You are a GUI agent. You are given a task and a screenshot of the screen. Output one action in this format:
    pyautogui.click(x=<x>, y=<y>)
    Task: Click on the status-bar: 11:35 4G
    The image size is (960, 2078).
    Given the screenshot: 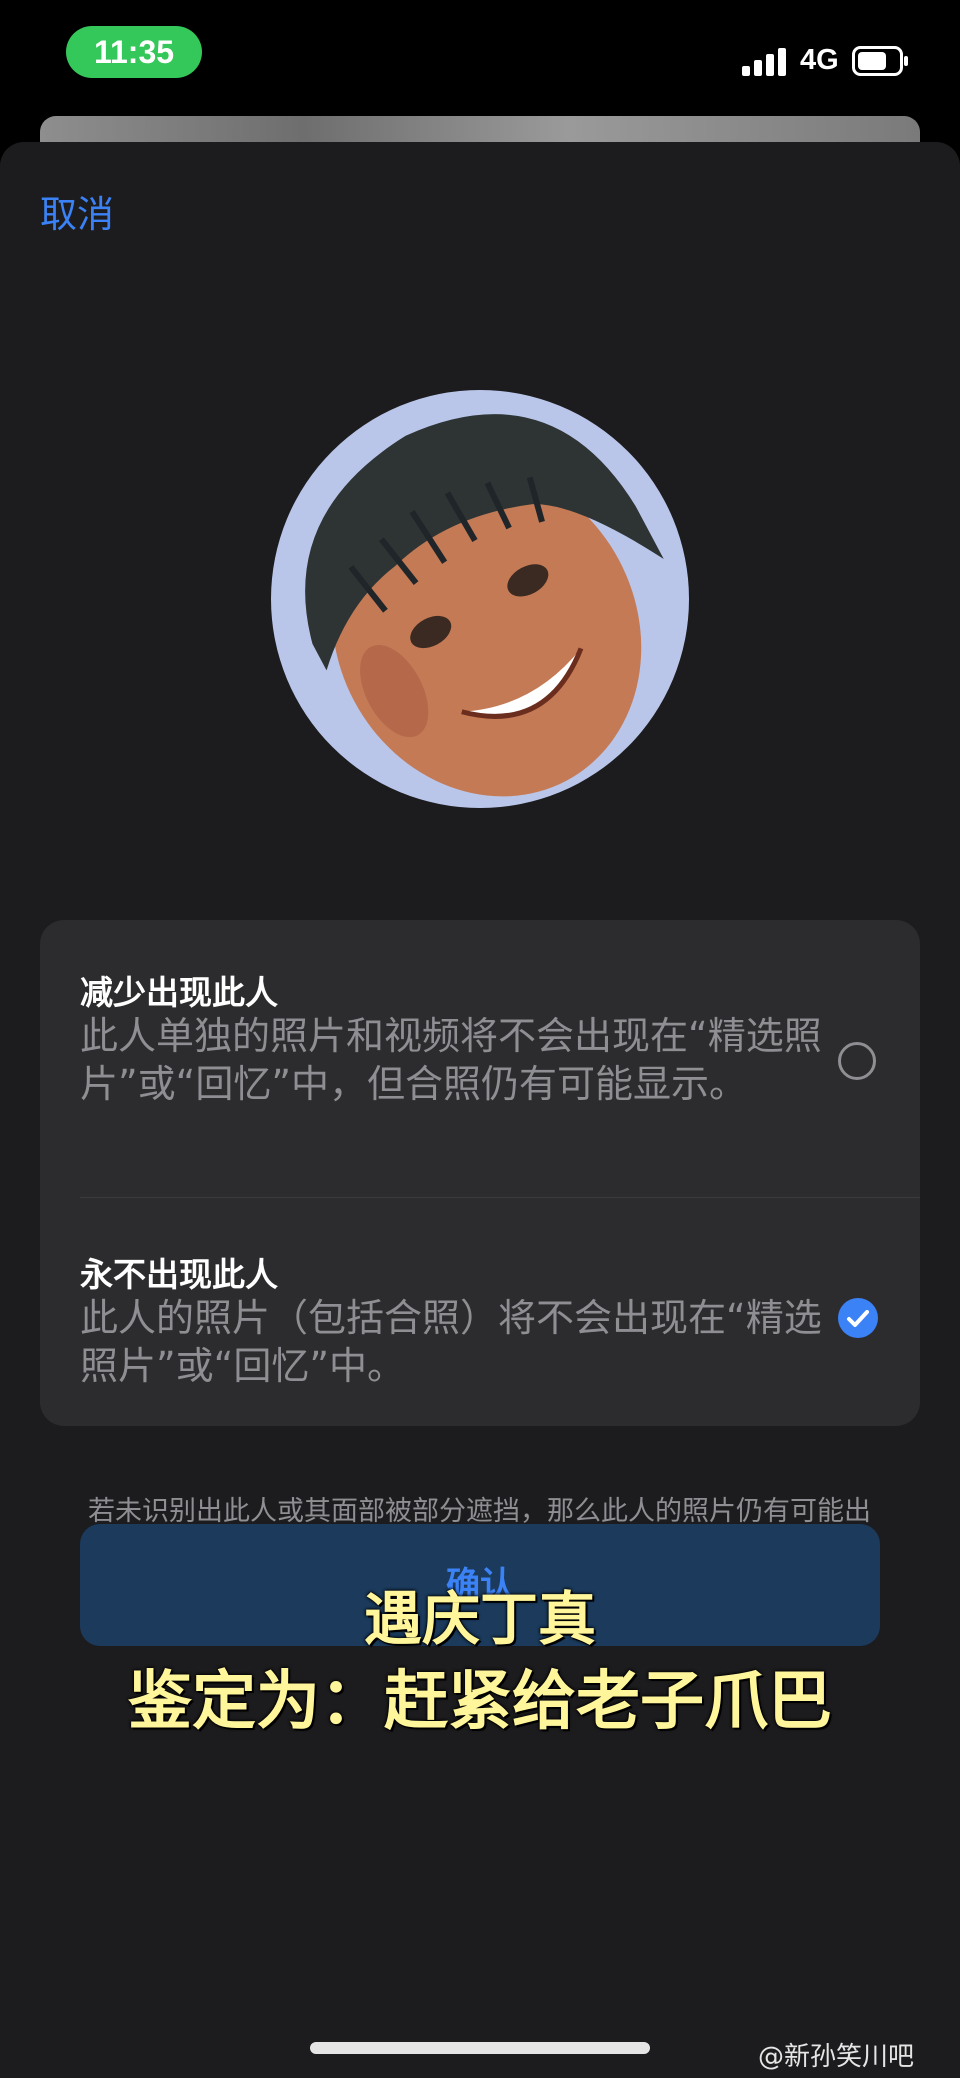 What is the action you would take?
    pyautogui.click(x=480, y=55)
    